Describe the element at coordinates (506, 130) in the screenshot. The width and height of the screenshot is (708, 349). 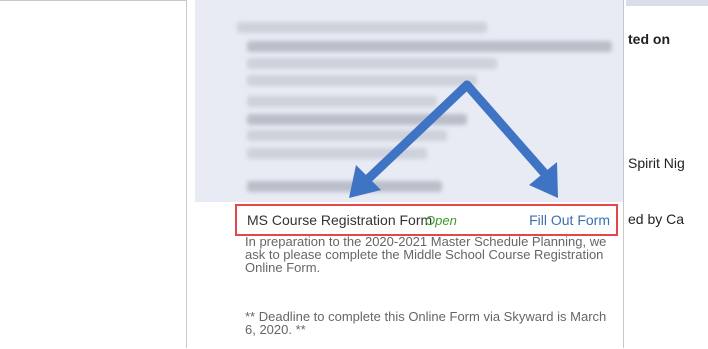
I see `arrow-to-fill-out-link-icon` at that location.